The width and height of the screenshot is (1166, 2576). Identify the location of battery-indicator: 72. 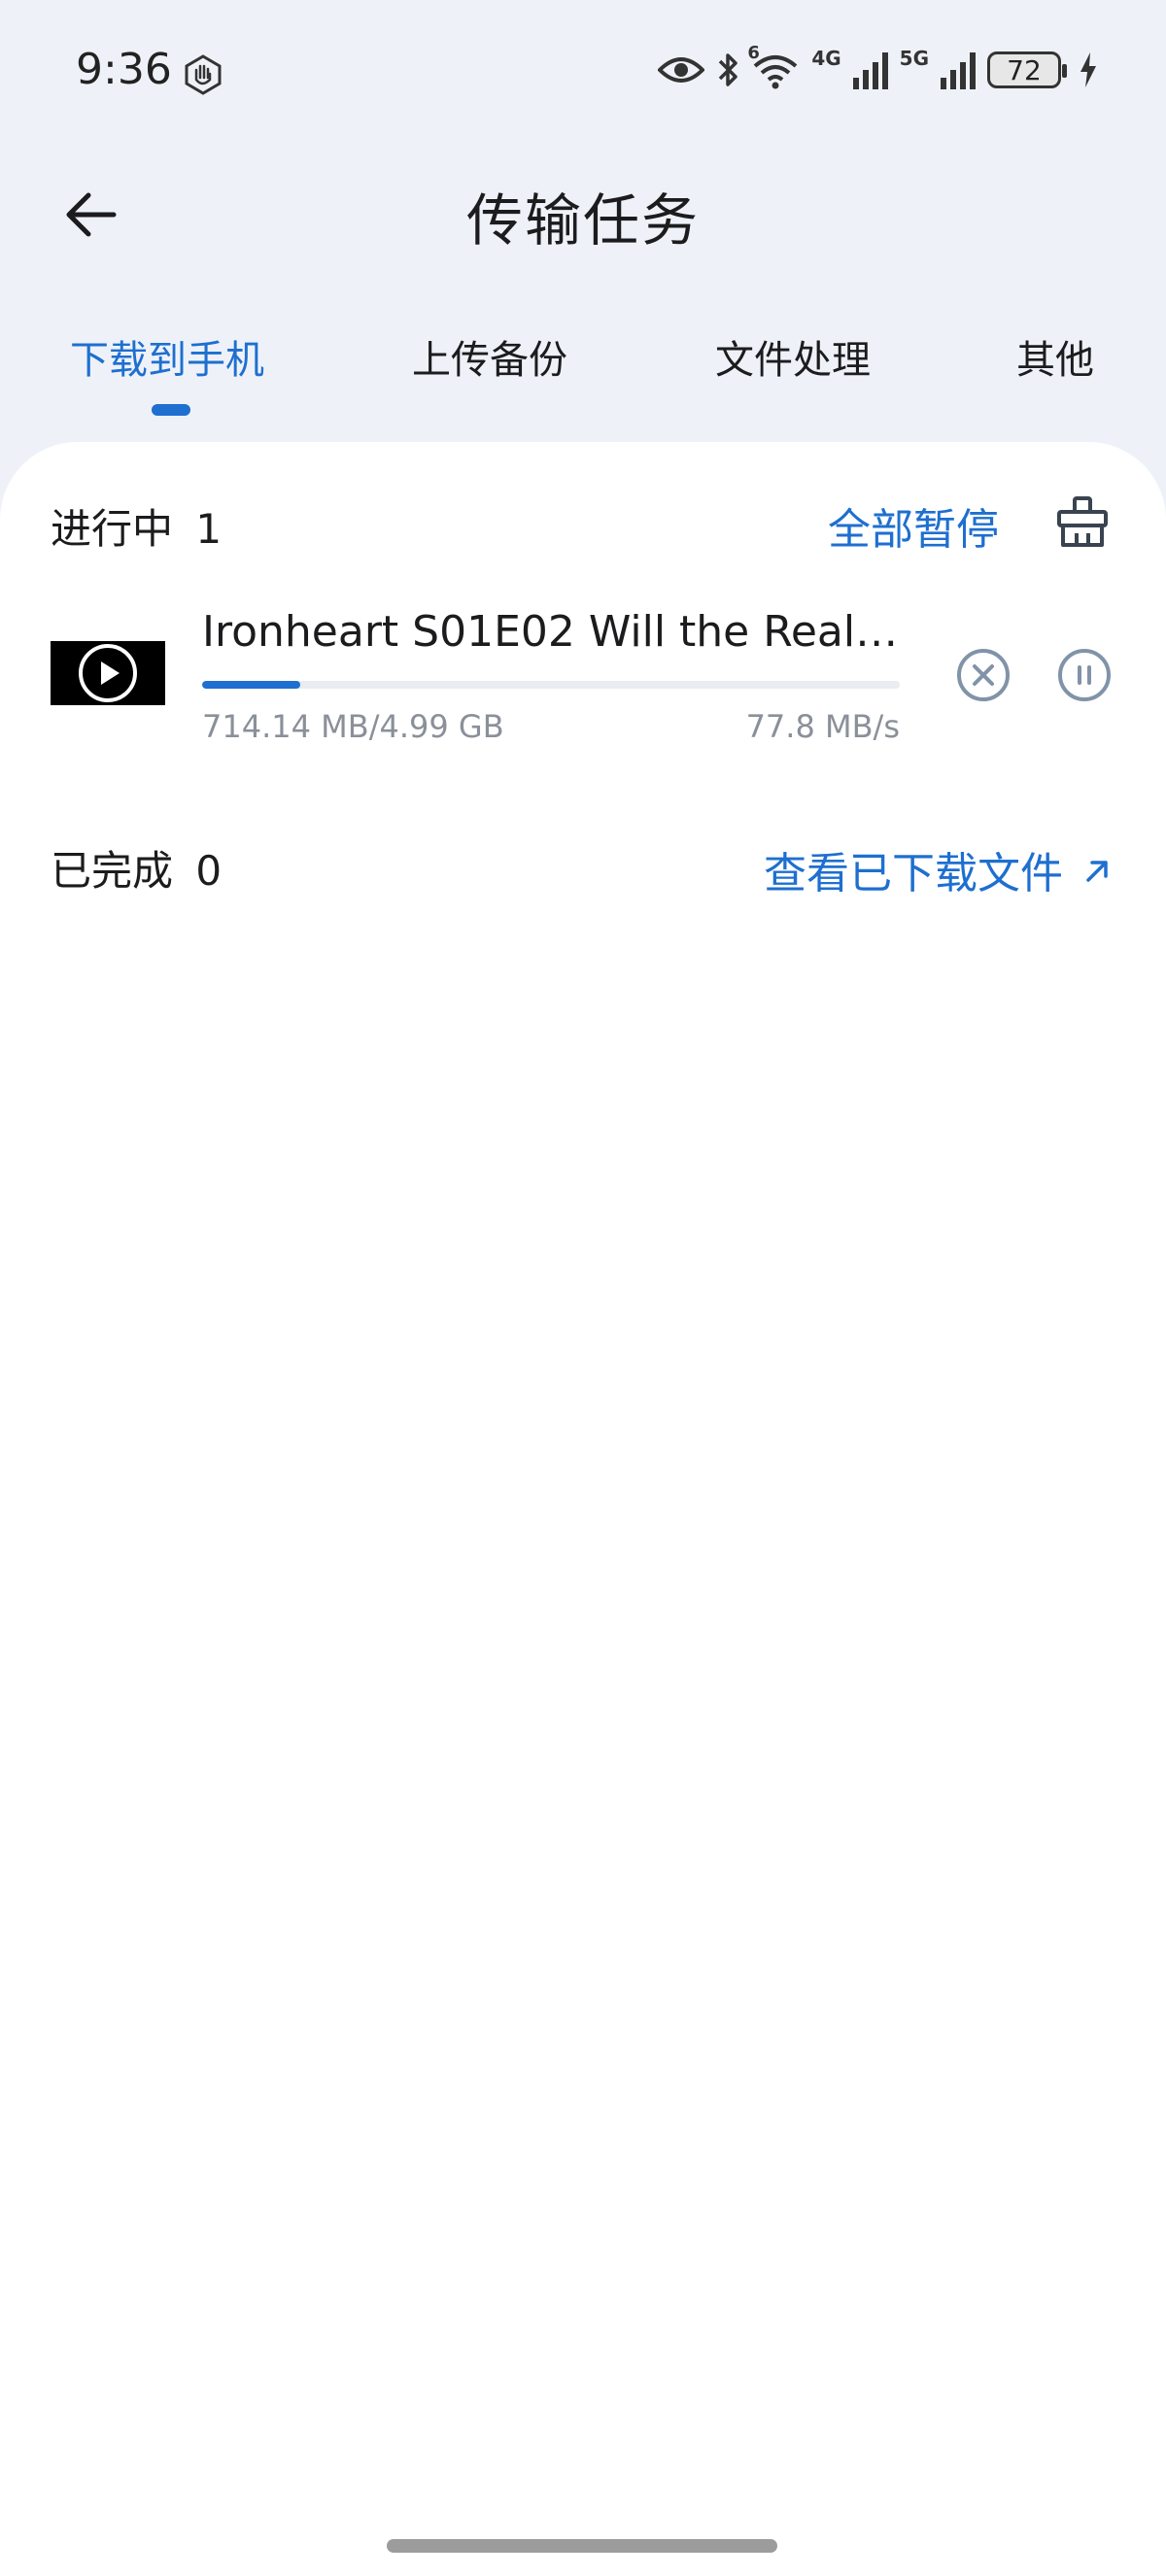
(1027, 69).